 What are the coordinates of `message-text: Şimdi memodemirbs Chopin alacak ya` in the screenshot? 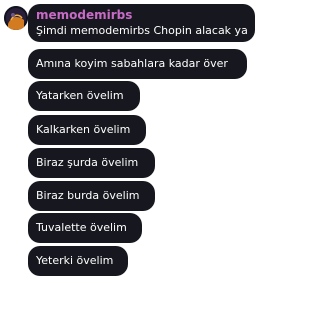 It's located at (142, 30).